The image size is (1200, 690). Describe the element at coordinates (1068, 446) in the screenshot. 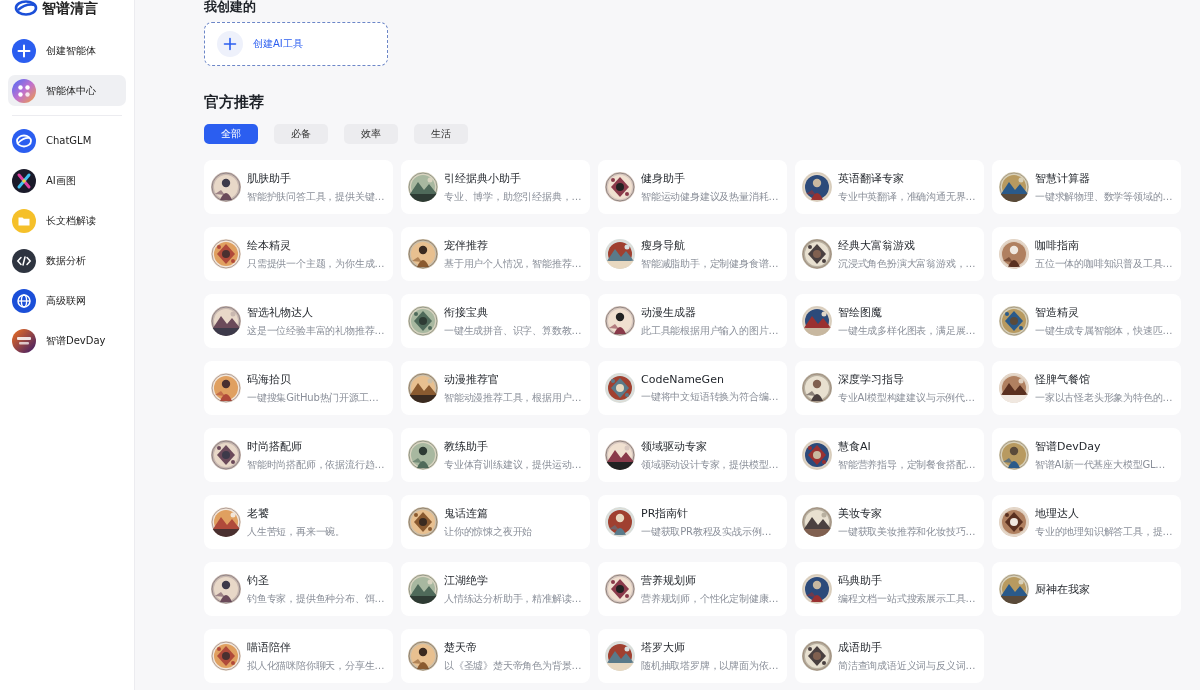

I see `agent-name: 智谱DevDay` at that location.